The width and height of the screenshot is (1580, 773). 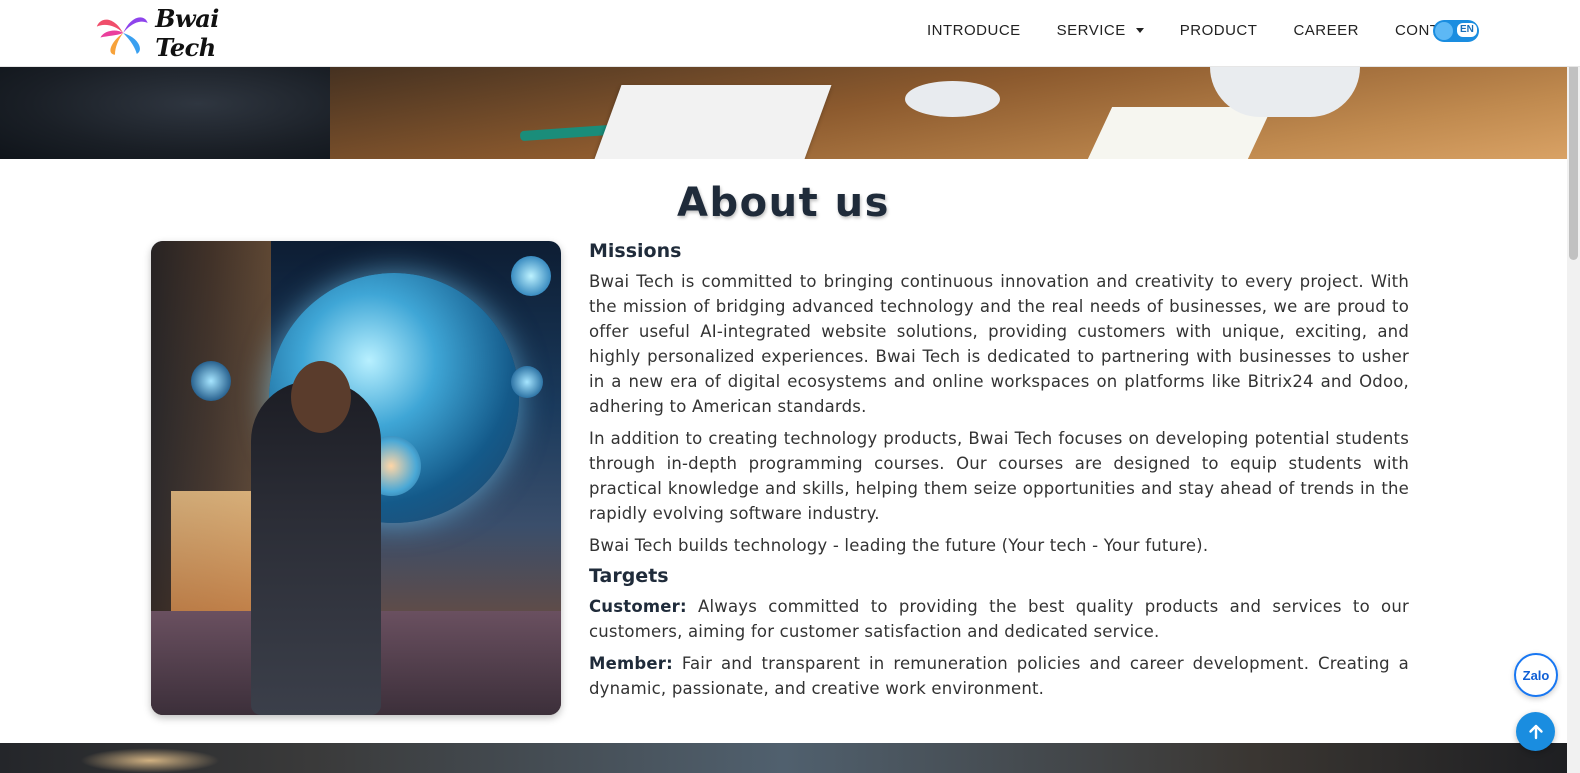 I want to click on arrow-up-icon, so click(x=1535, y=731).